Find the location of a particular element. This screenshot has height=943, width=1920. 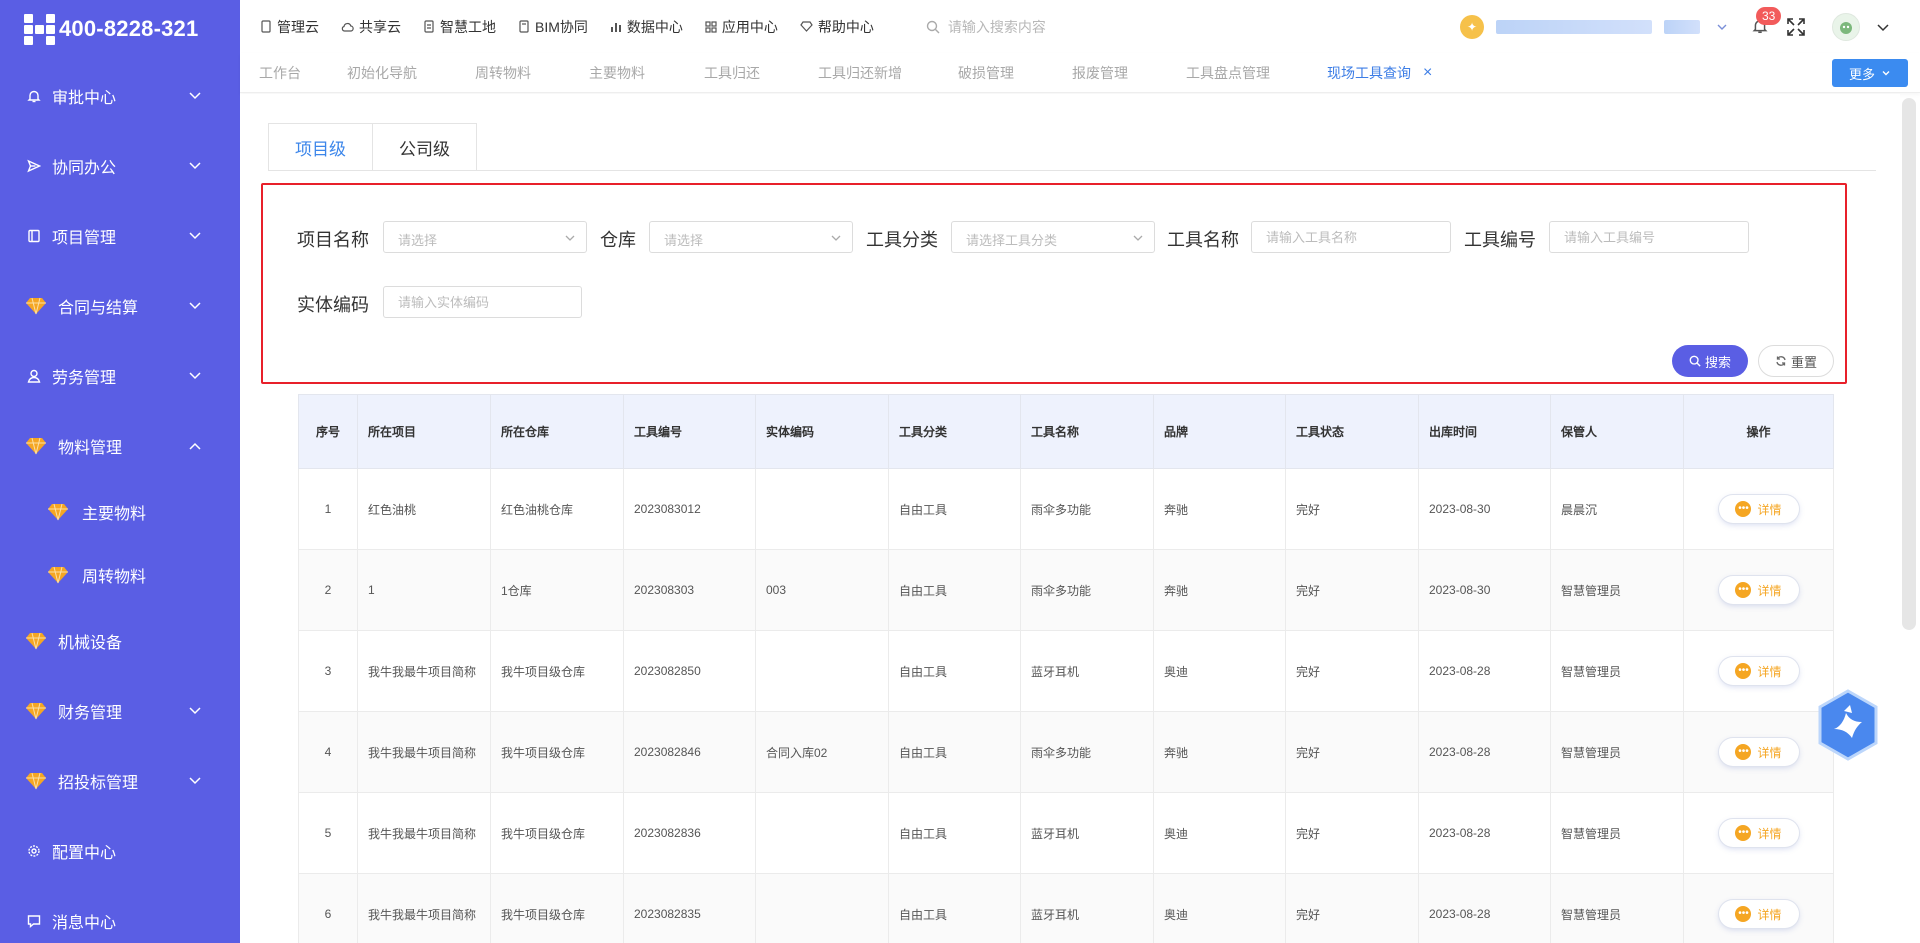

sidebar-subitem-main-materials: 主要物料 is located at coordinates (120, 512).